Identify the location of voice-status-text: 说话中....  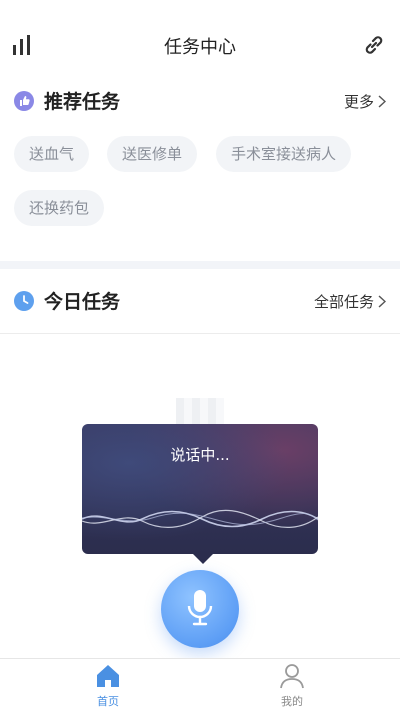
(200, 455).